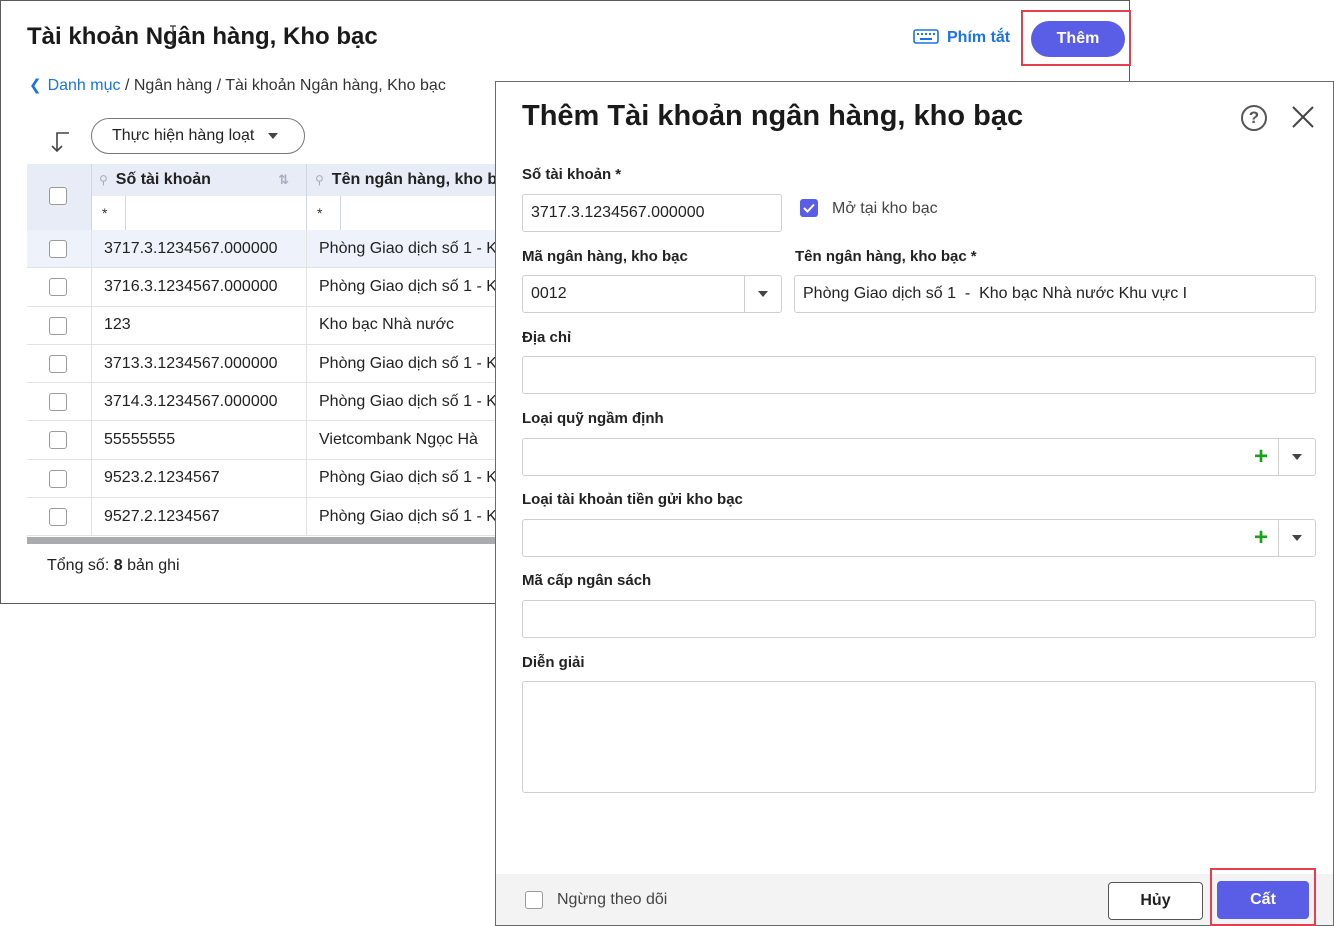 This screenshot has height=926, width=1334. Describe the element at coordinates (84, 85) in the screenshot. I see `breadcrumb-root-link: Danh mục` at that location.